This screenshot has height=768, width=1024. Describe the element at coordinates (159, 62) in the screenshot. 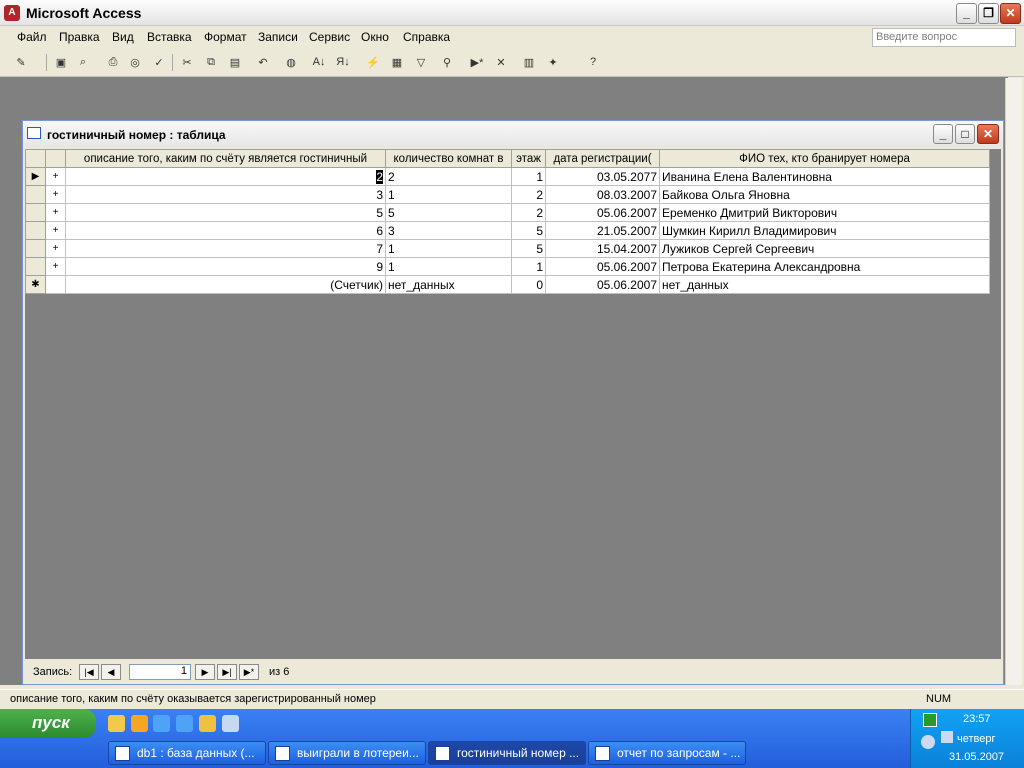

I see `spelling-icon: ✓` at that location.